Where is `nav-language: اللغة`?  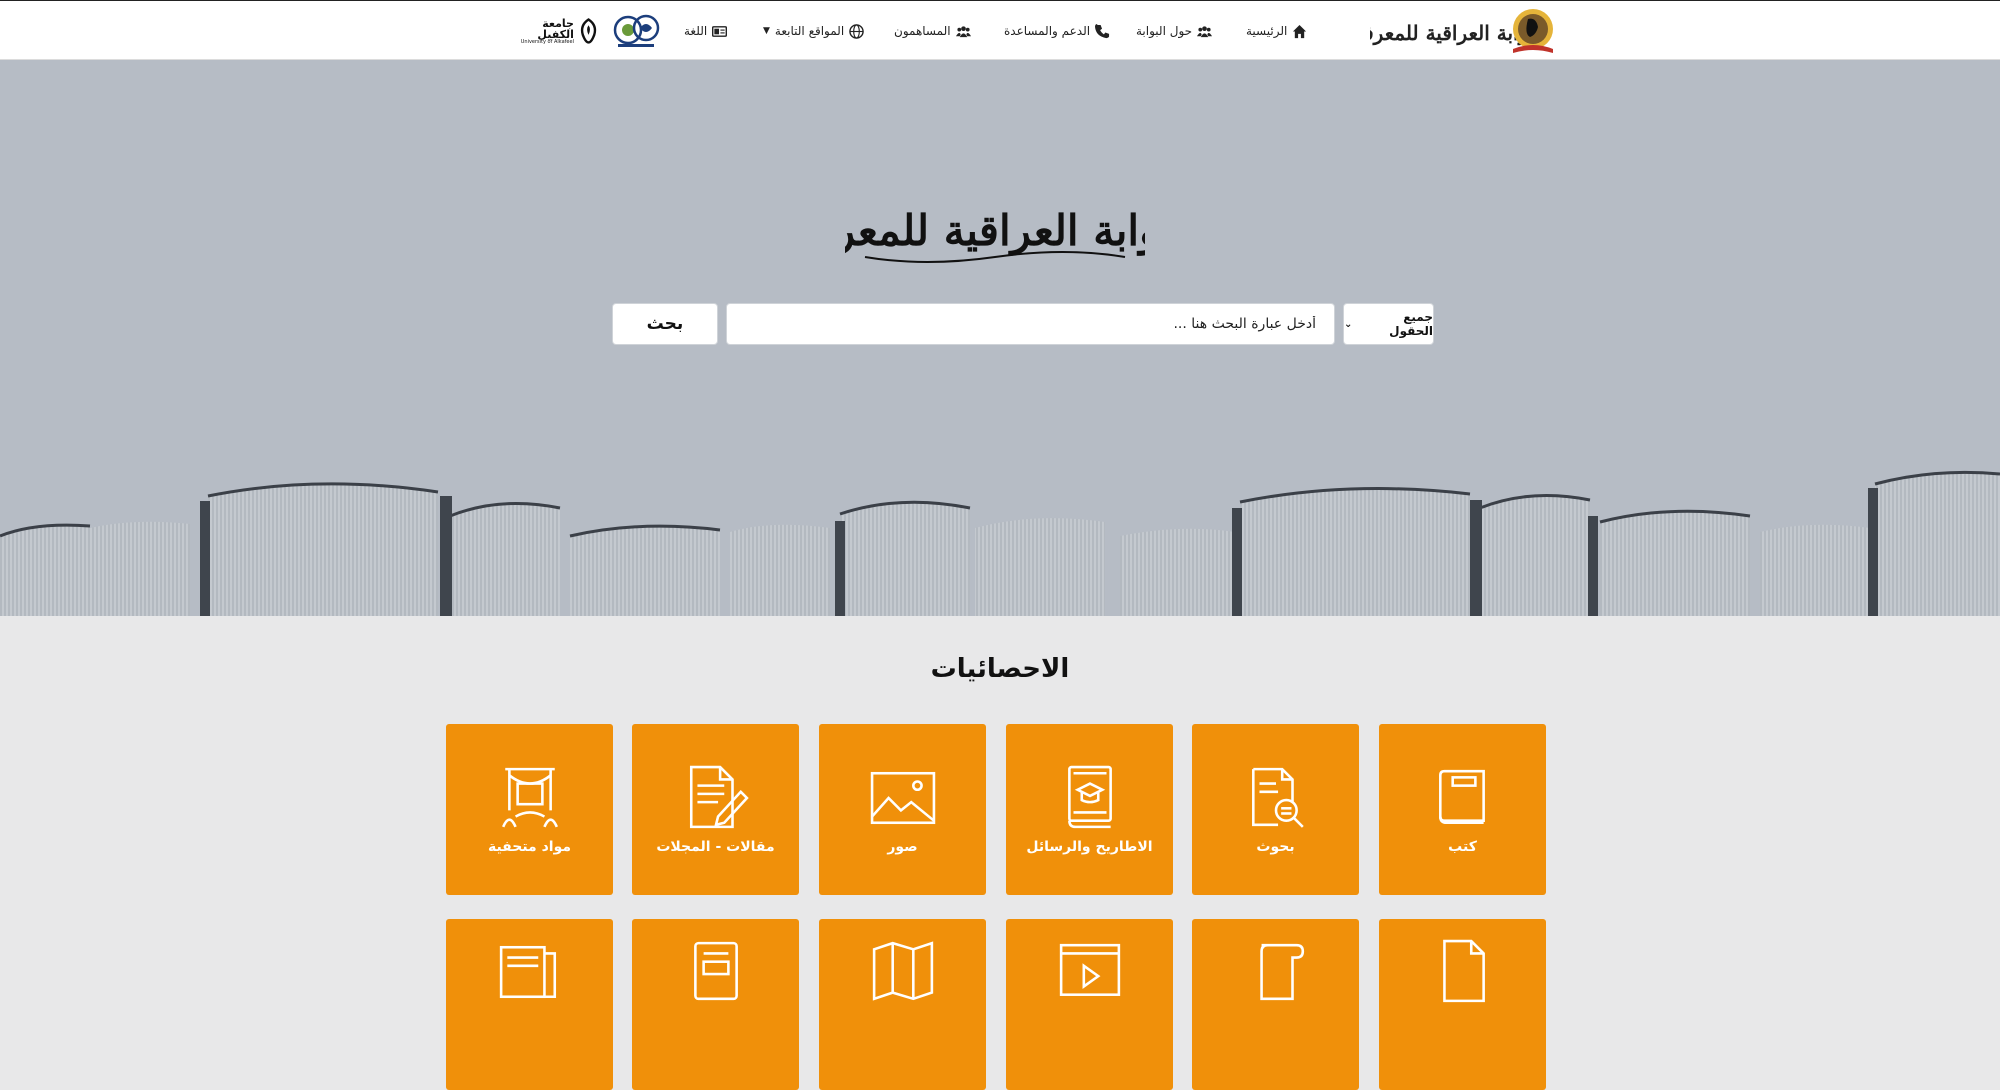 nav-language: اللغة is located at coordinates (706, 31).